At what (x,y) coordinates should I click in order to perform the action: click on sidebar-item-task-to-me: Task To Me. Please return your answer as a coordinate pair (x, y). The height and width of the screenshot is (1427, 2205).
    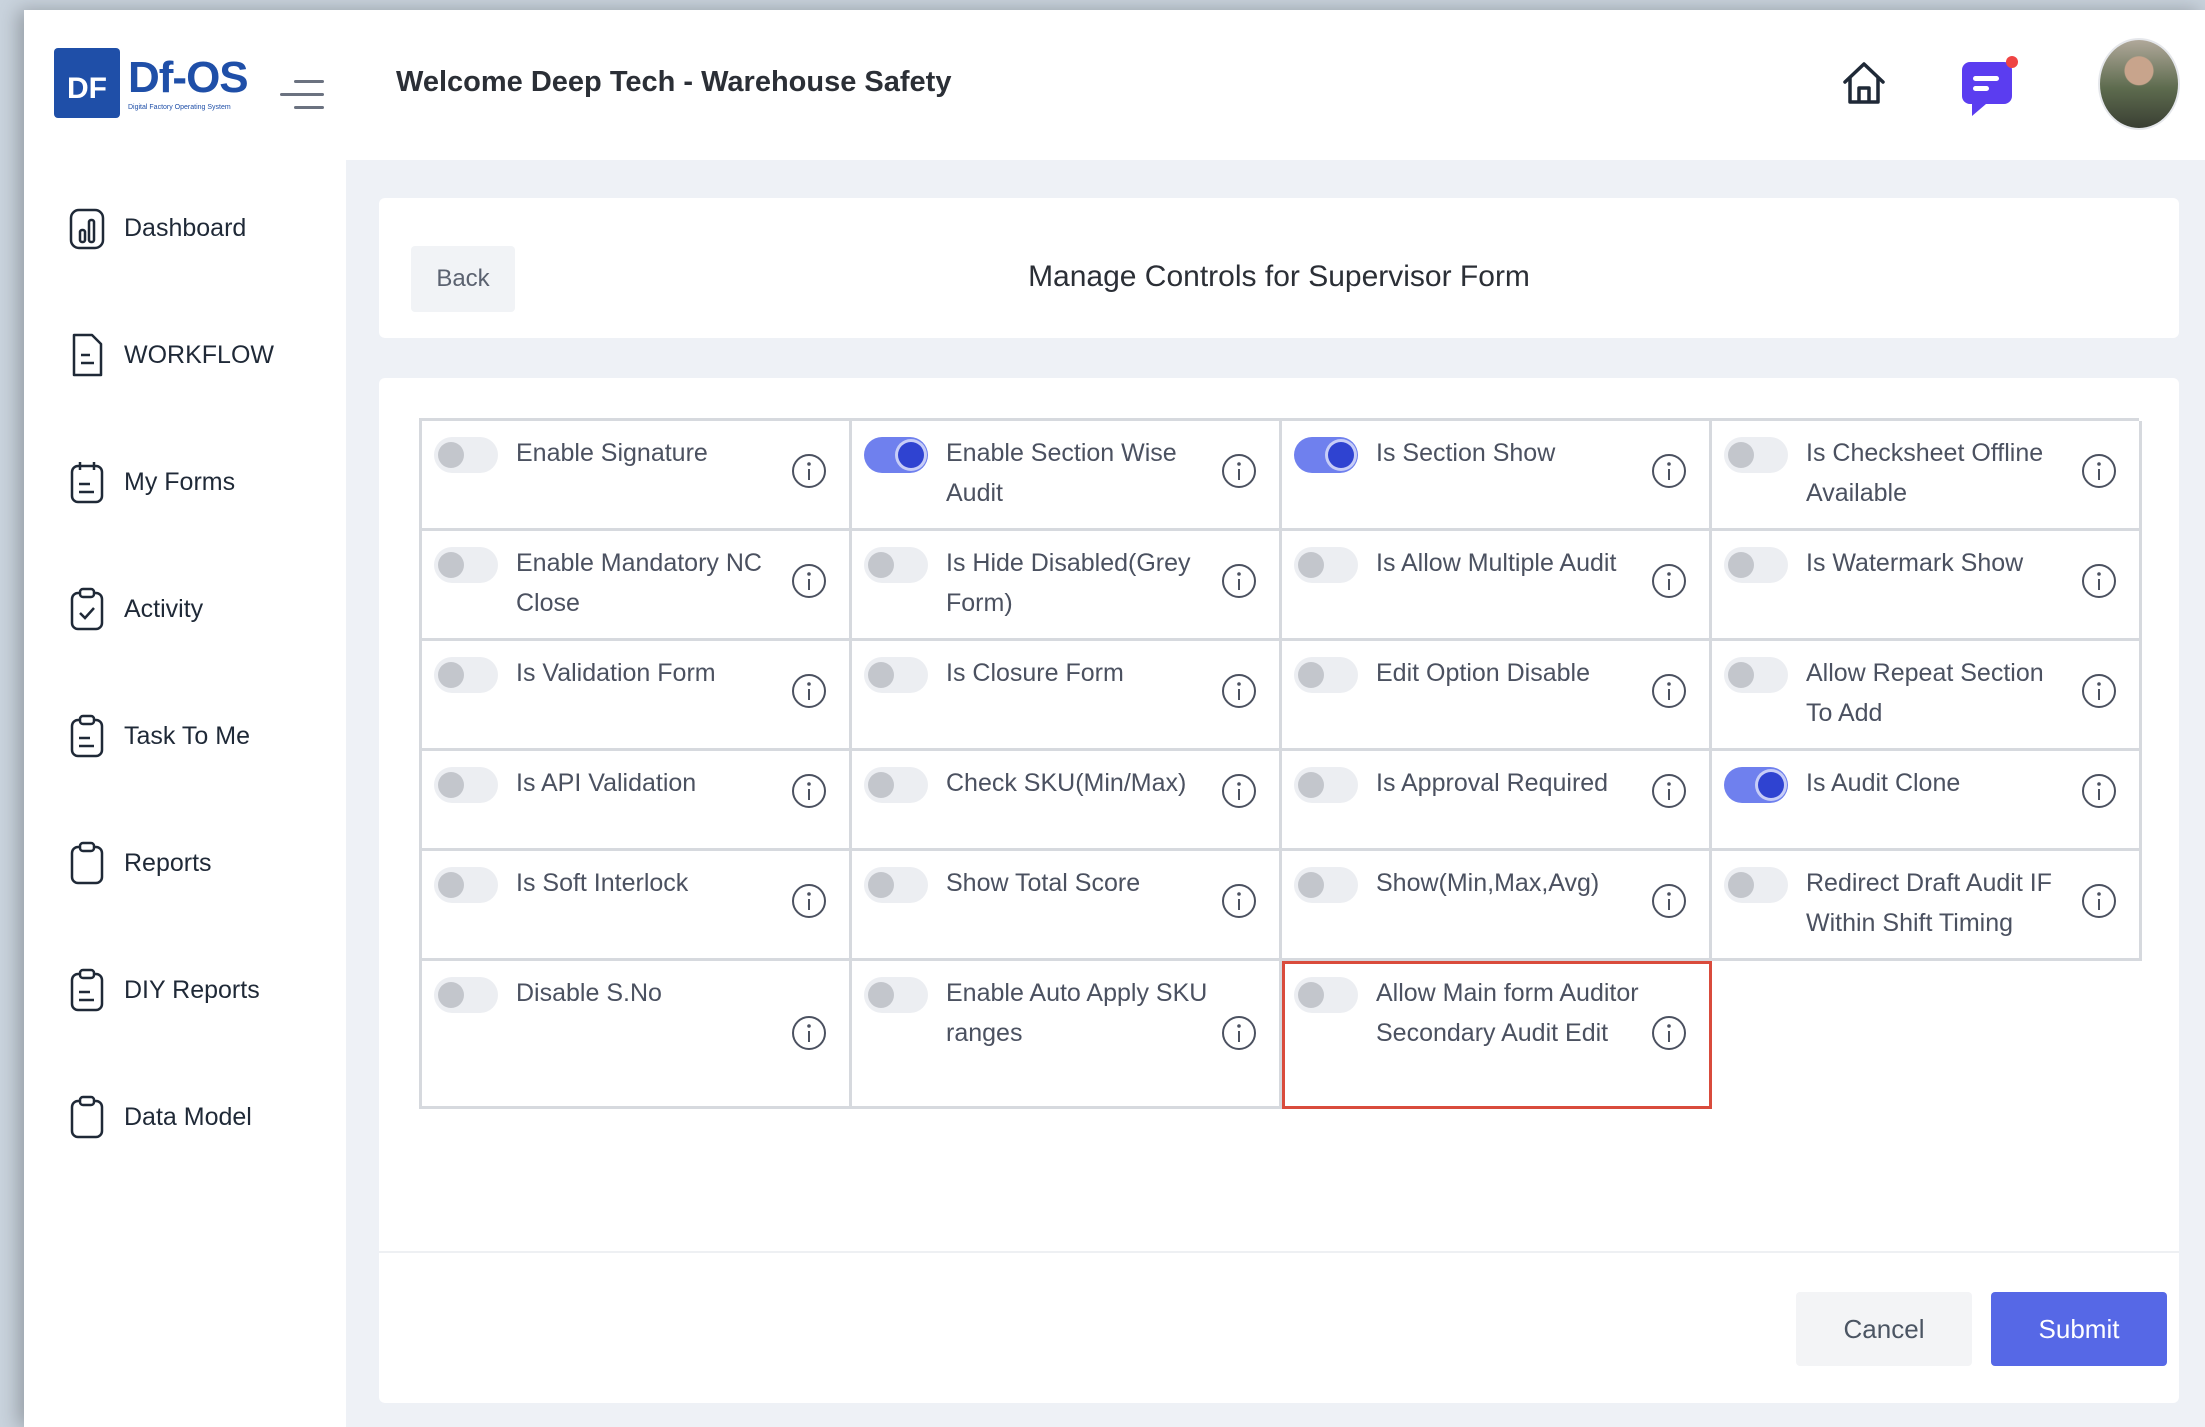
    Looking at the image, I should click on (171, 736).